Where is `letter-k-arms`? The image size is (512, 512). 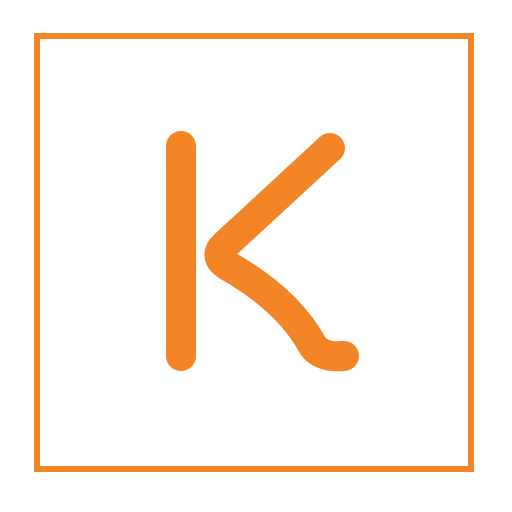 letter-k-arms is located at coordinates (281, 252).